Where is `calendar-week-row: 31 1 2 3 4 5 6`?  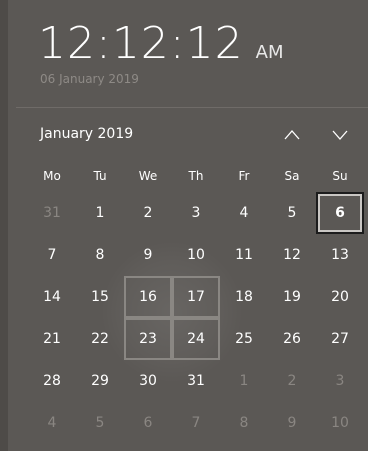
calendar-week-row: 31 1 2 3 4 5 6 is located at coordinates (196, 213).